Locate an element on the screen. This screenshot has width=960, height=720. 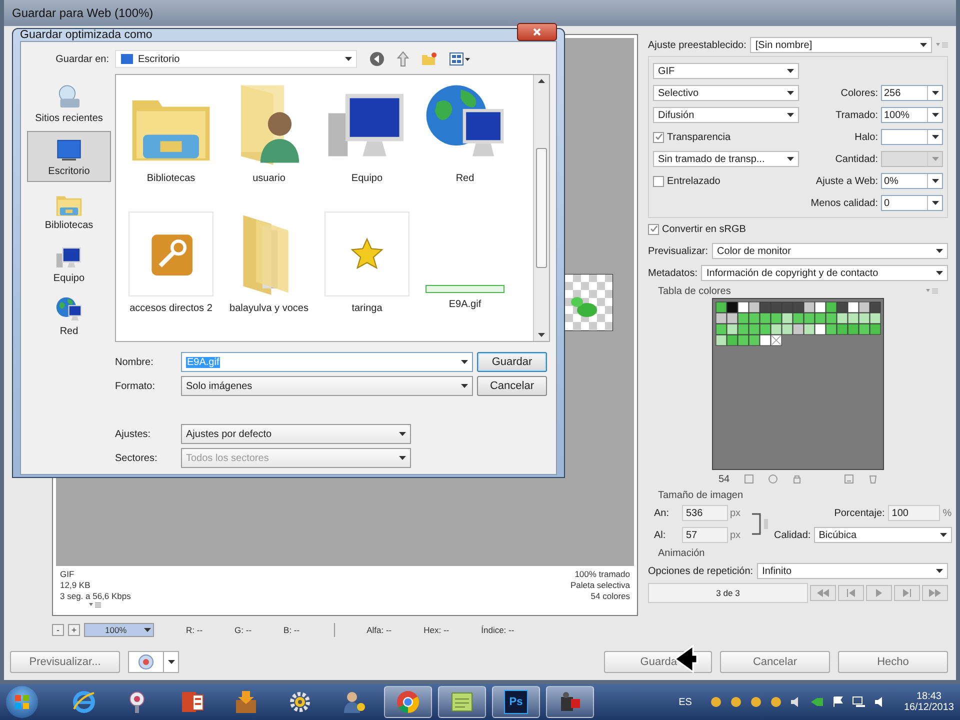
info-text: 100% tramado is located at coordinates (602, 574).